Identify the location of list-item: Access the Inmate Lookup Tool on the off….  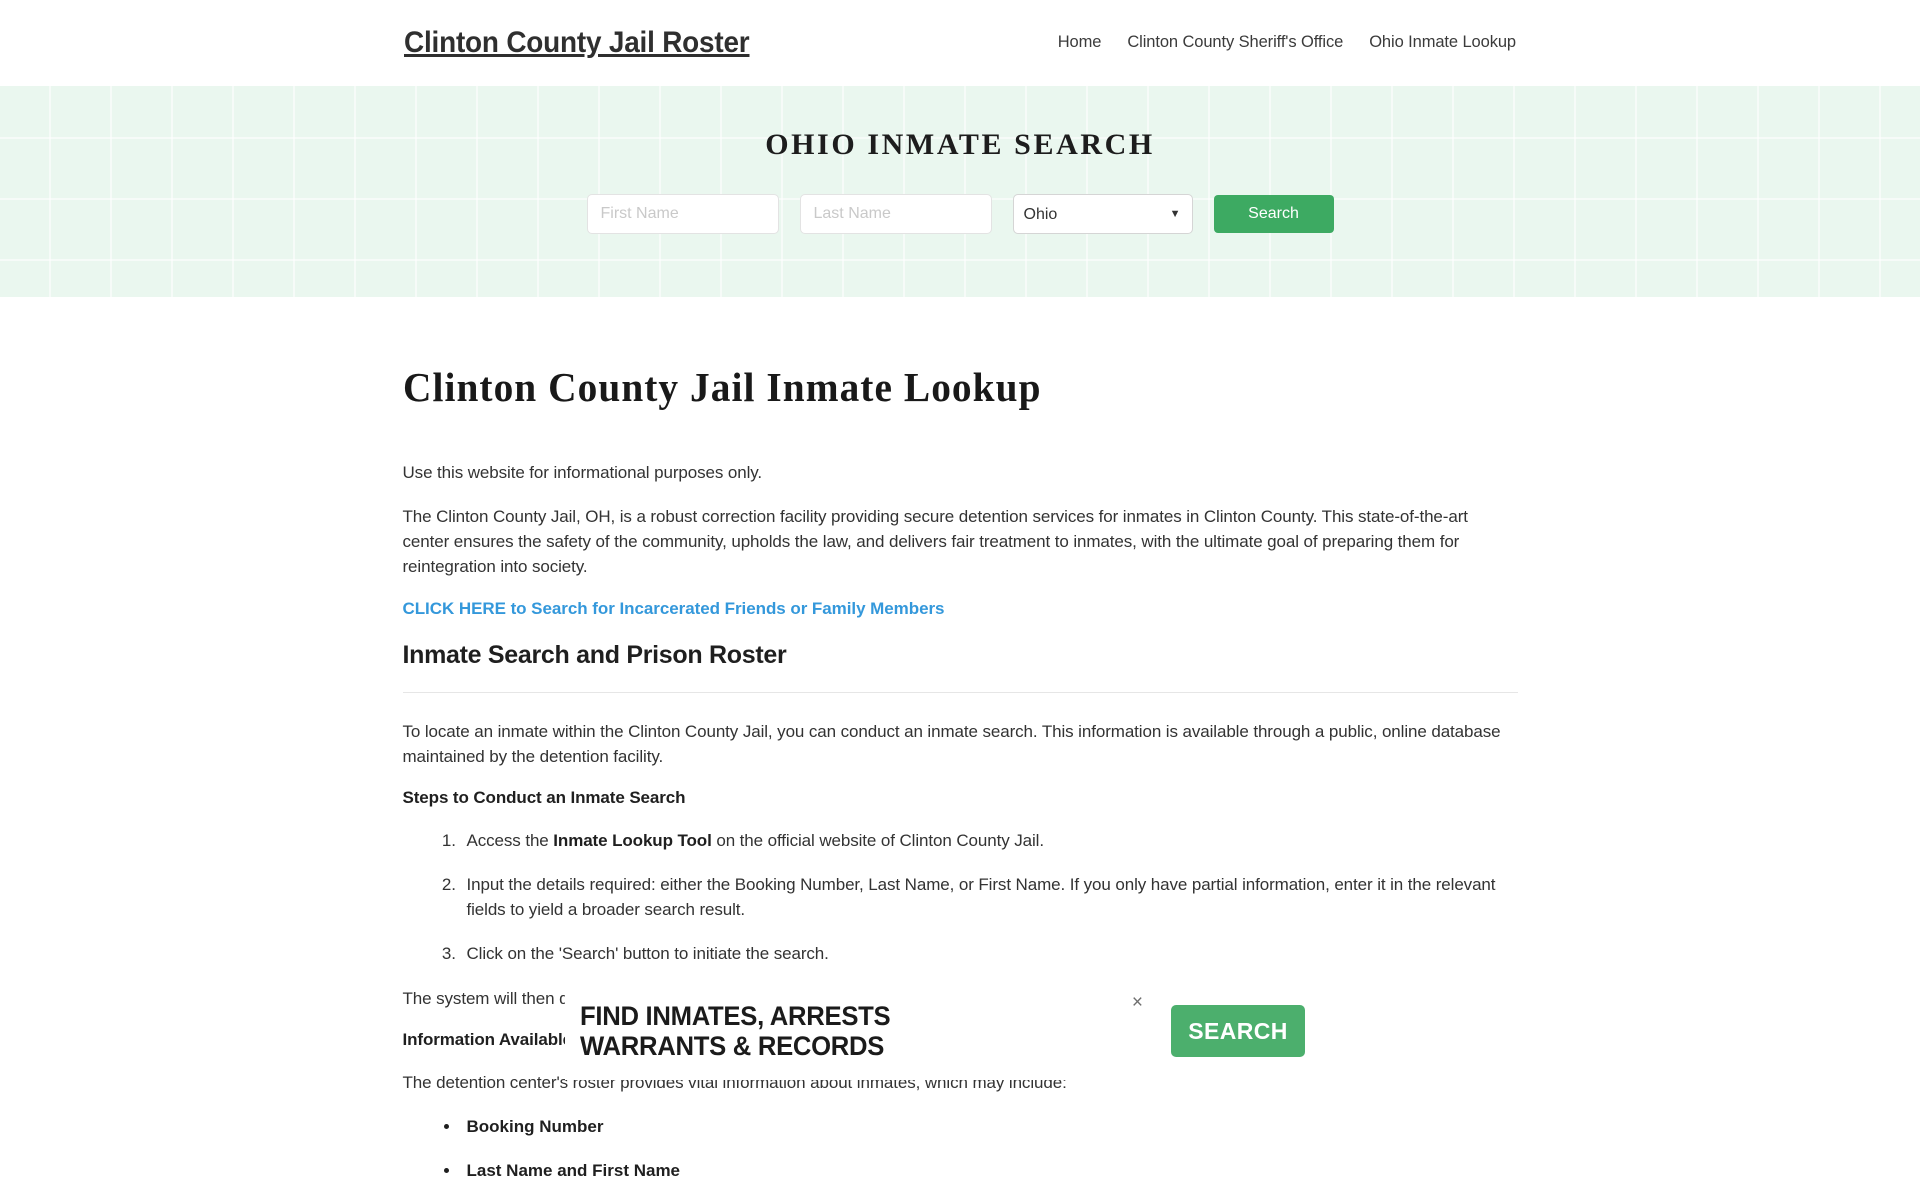
(989, 840).